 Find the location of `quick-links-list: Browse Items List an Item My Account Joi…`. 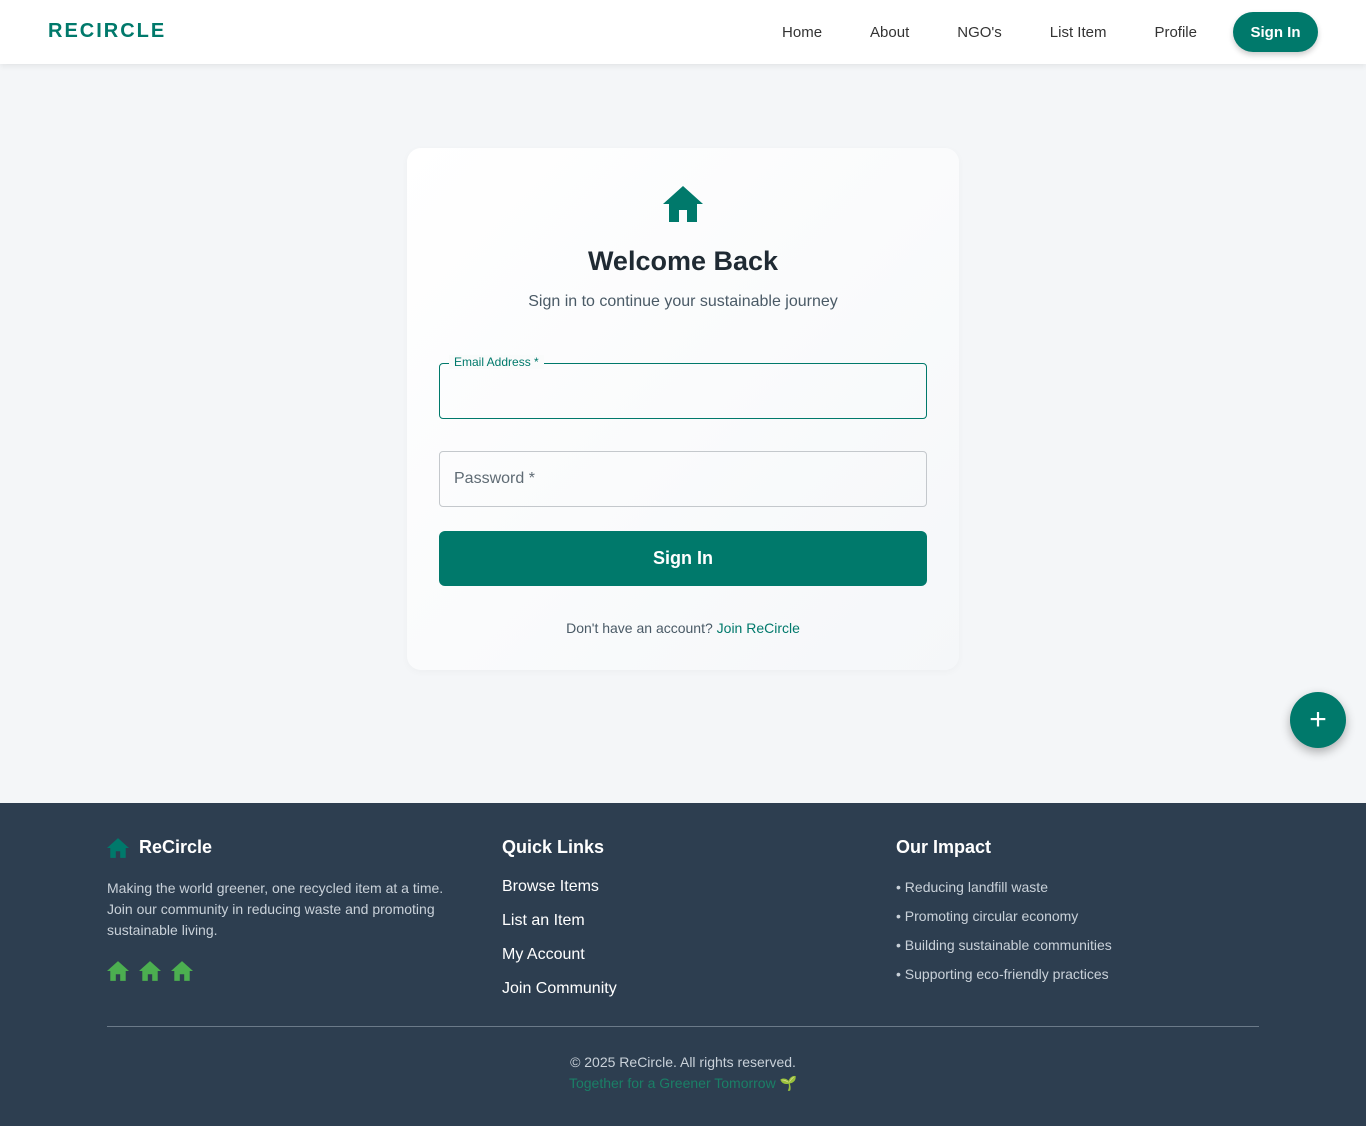

quick-links-list: Browse Items List an Item My Account Joi… is located at coordinates (652, 946).